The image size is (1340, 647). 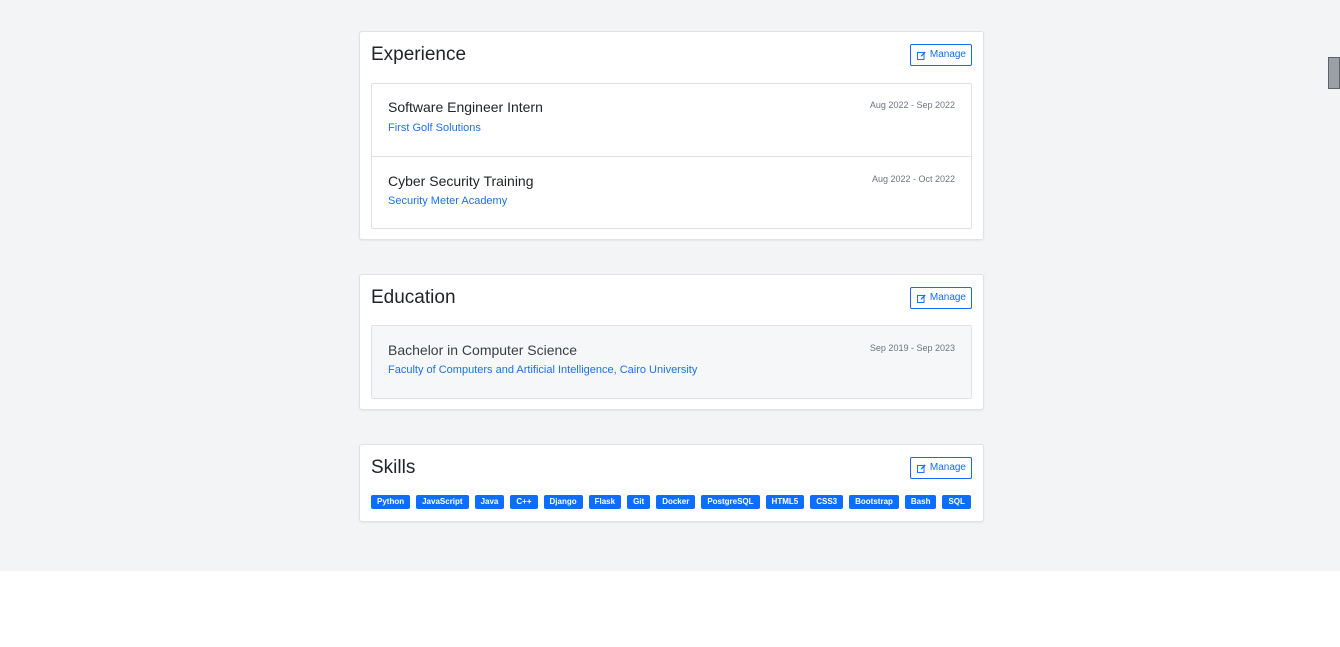 I want to click on skill-badge: PostgreSQL, so click(x=730, y=502).